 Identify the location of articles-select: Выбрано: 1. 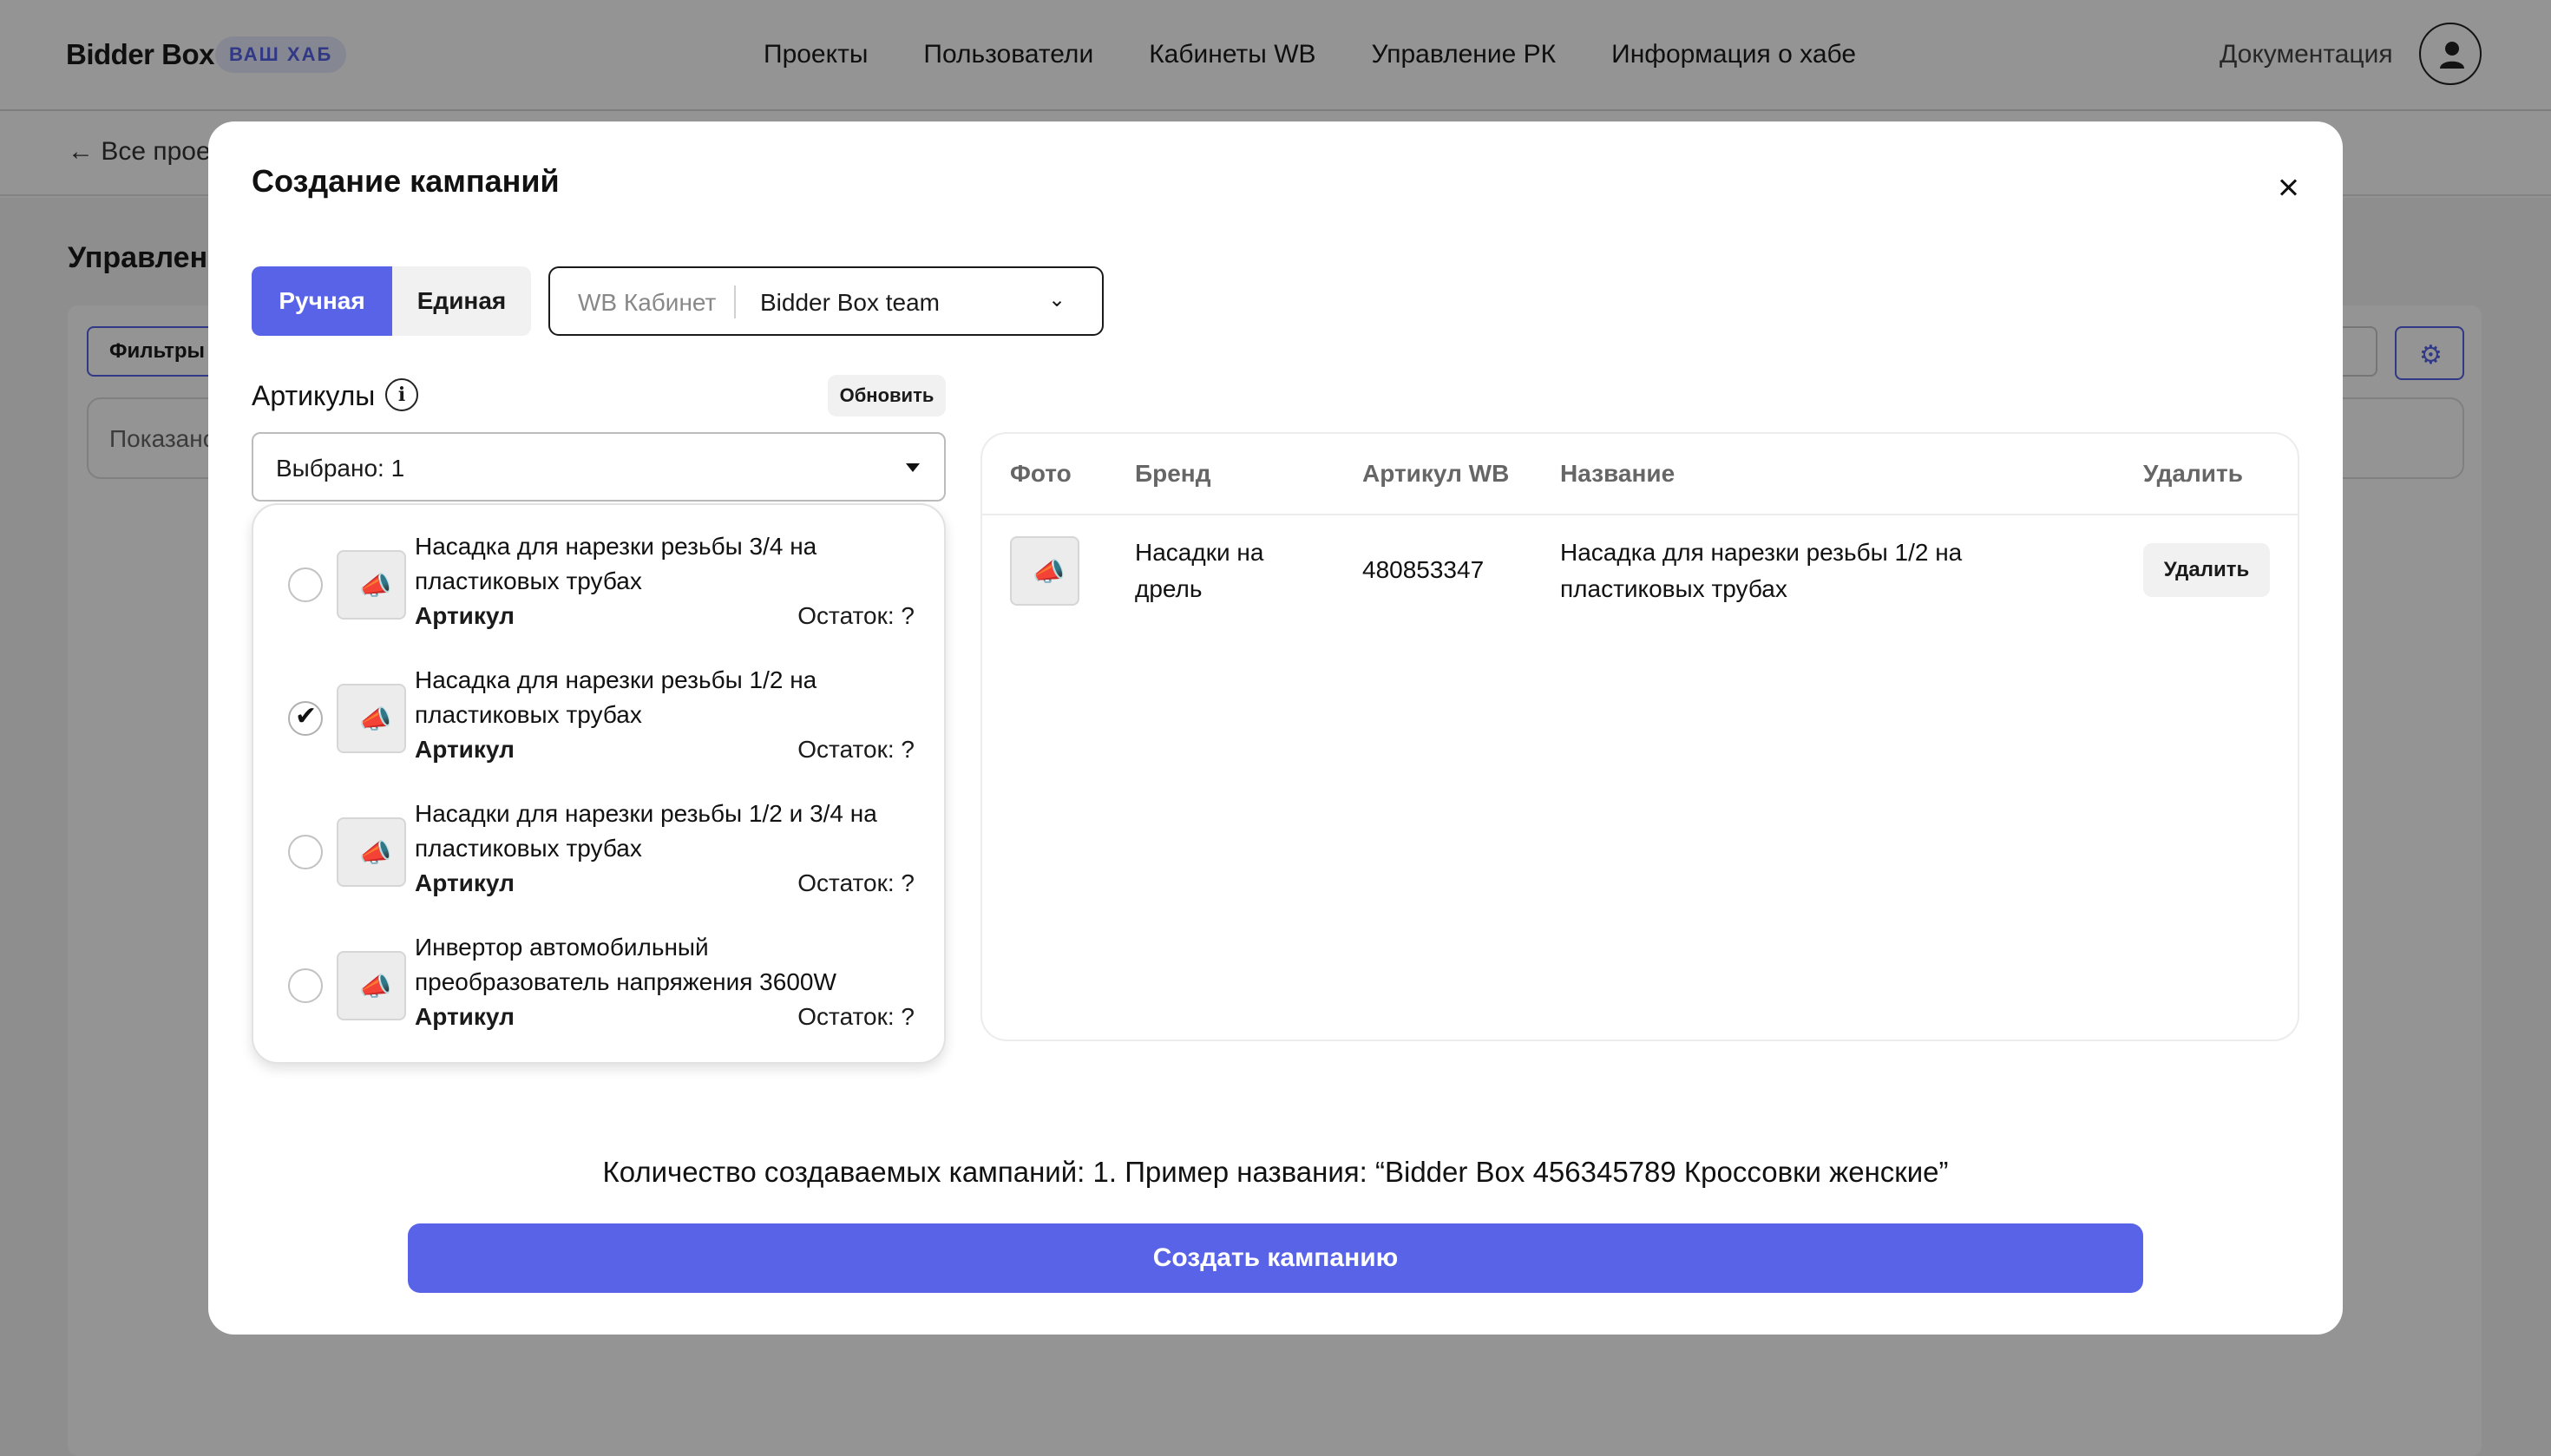
(599, 467).